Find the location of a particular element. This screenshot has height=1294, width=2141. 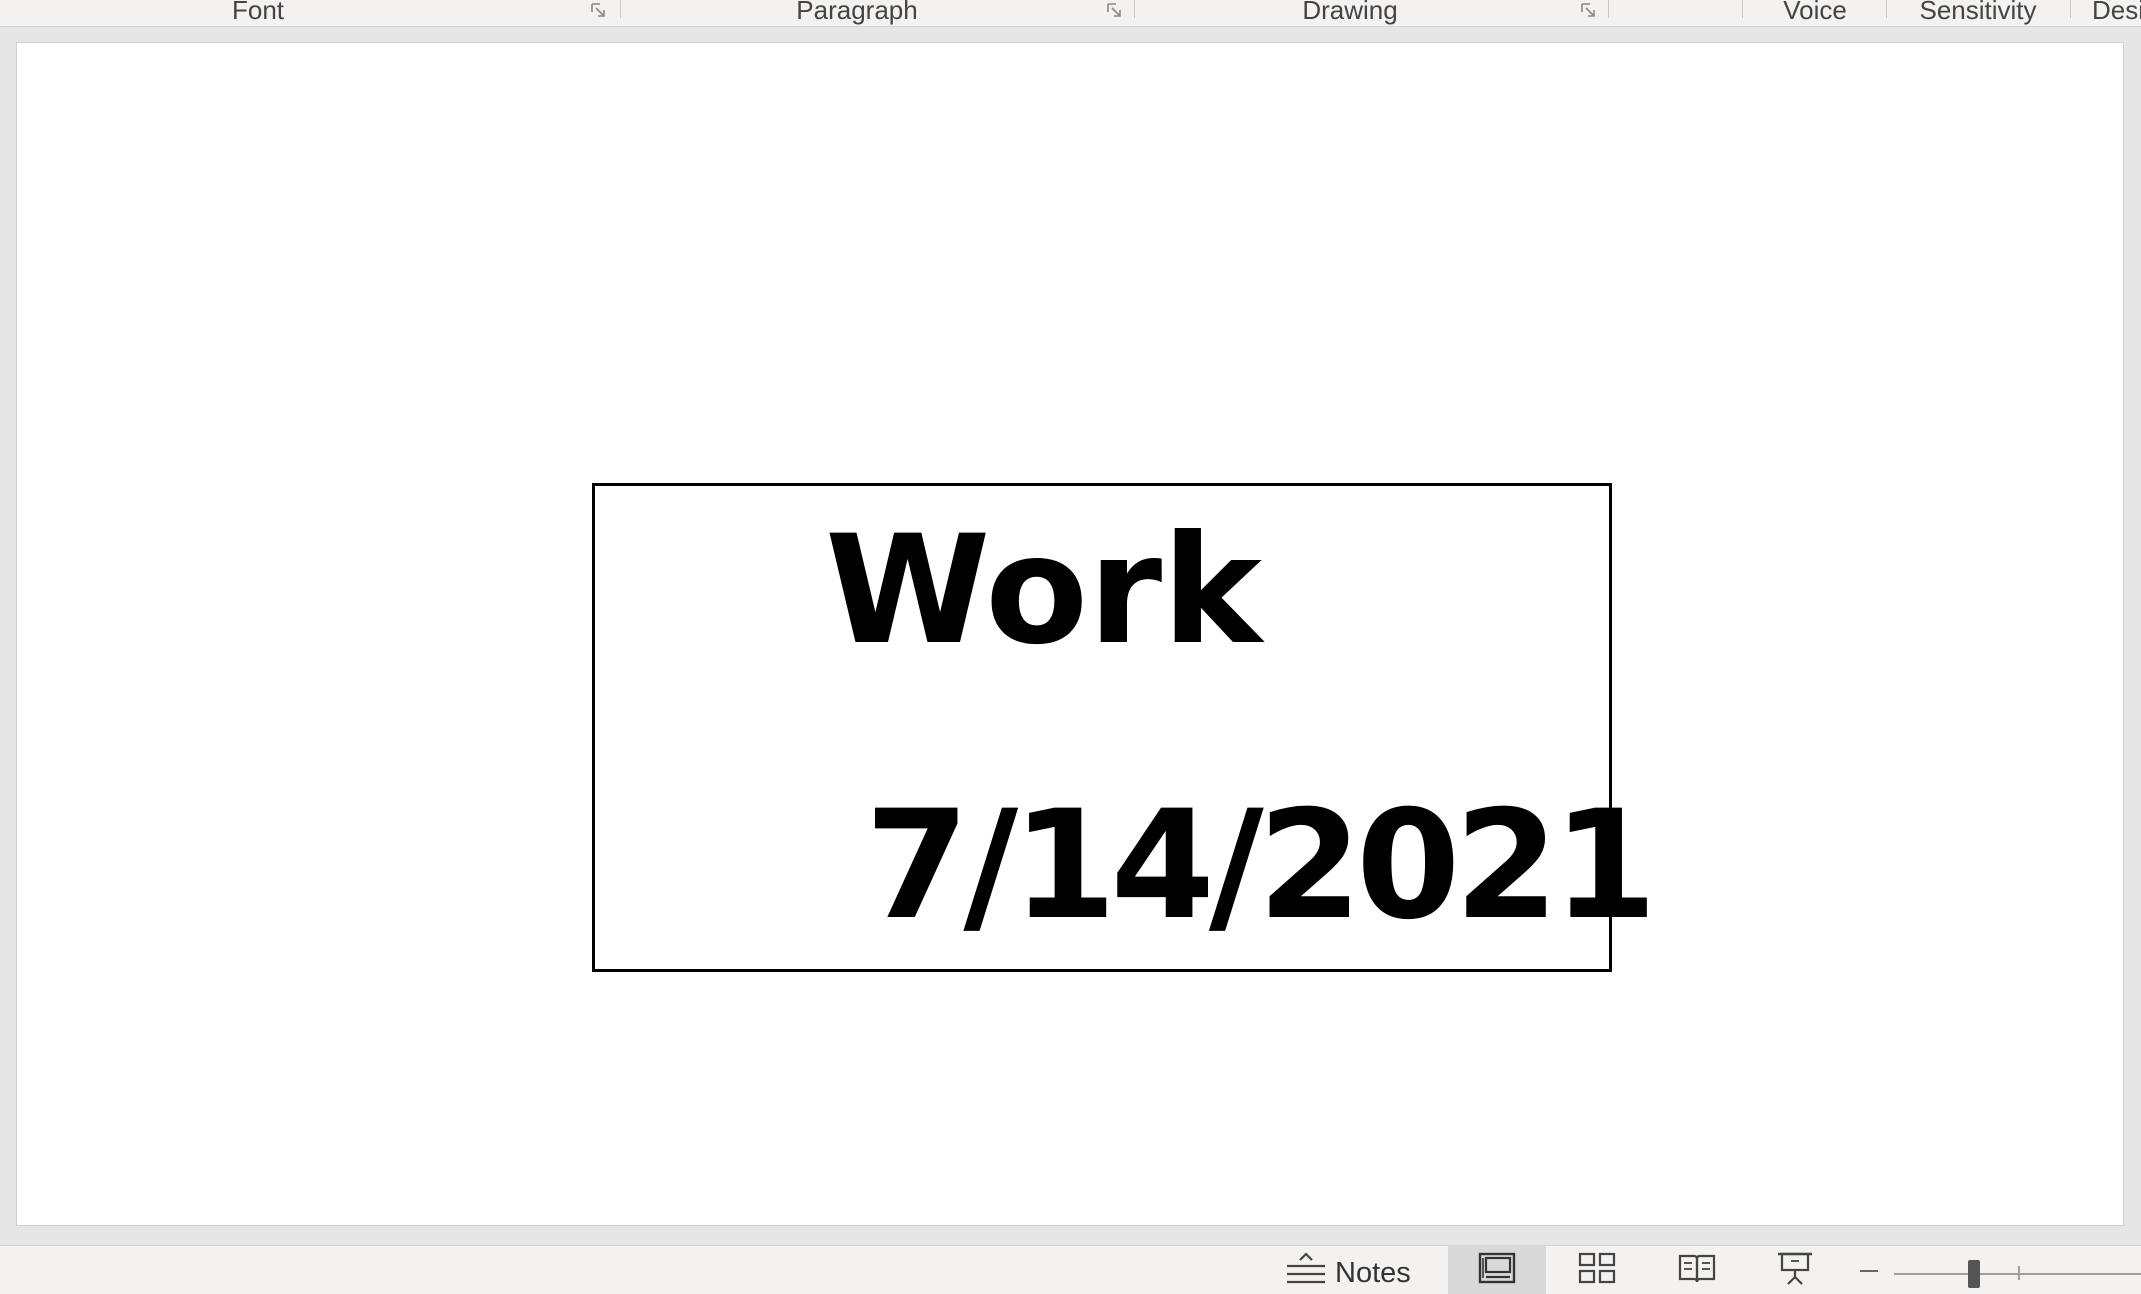

ribbon-group-drawing-label: Drawing is located at coordinates (1350, 12).